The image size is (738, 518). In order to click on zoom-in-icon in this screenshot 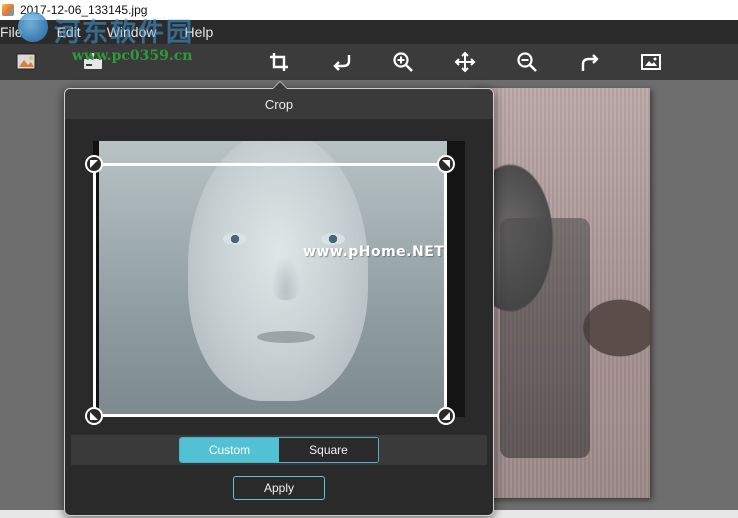, I will do `click(403, 62)`.